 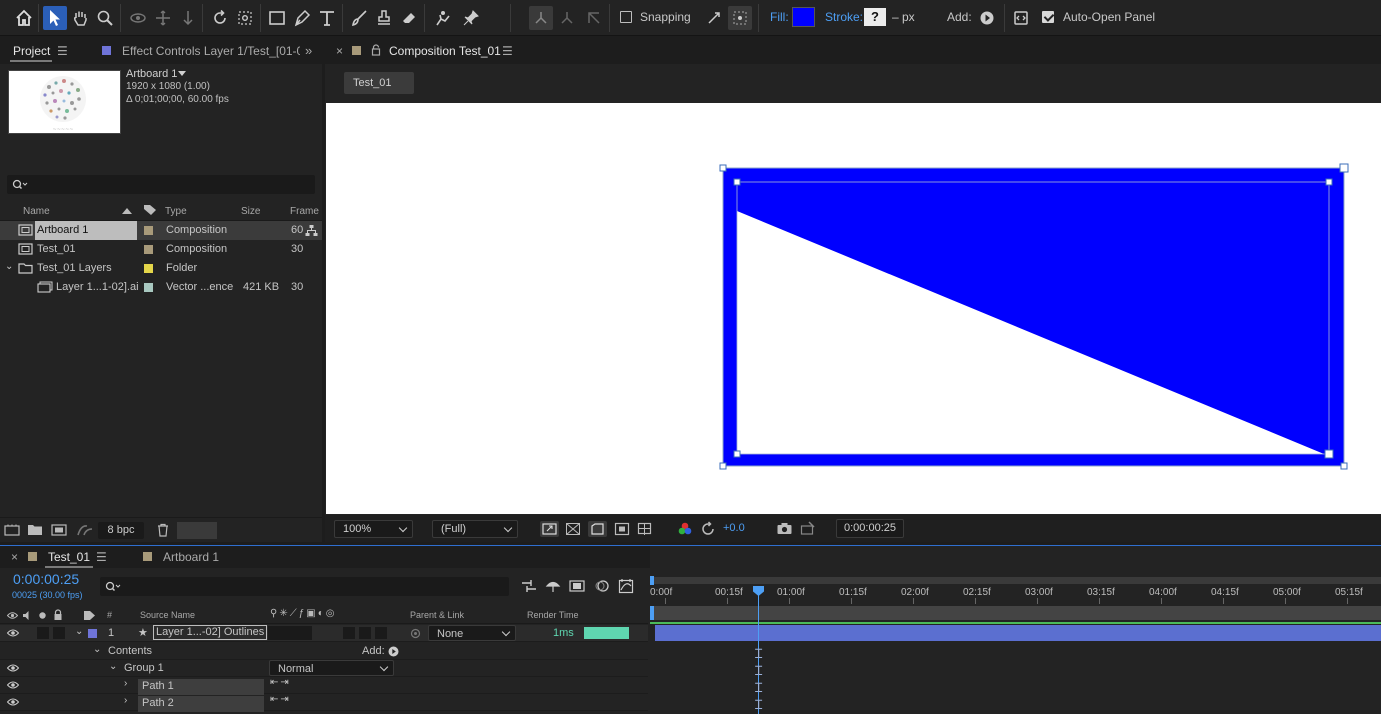 I want to click on contents-row: ⌄ Contents Add:, so click(x=324, y=651).